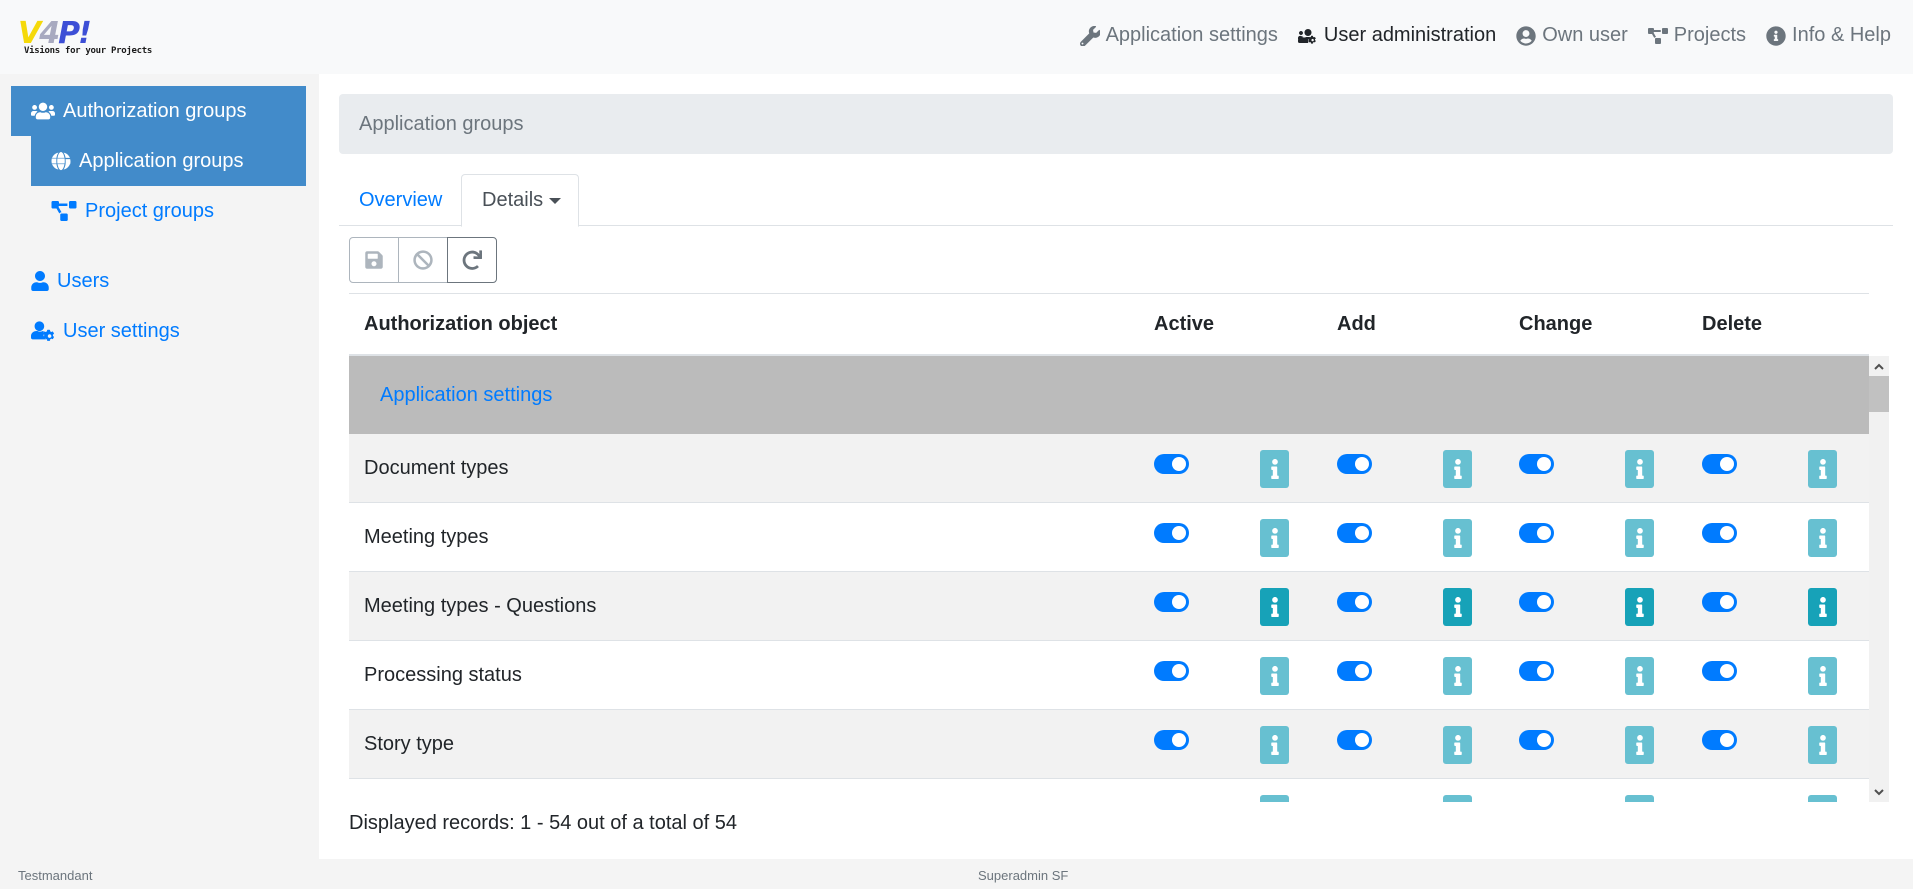 Image resolution: width=1913 pixels, height=889 pixels. What do you see at coordinates (1879, 366) in the screenshot?
I see `scroll-up-arrow-icon` at bounding box center [1879, 366].